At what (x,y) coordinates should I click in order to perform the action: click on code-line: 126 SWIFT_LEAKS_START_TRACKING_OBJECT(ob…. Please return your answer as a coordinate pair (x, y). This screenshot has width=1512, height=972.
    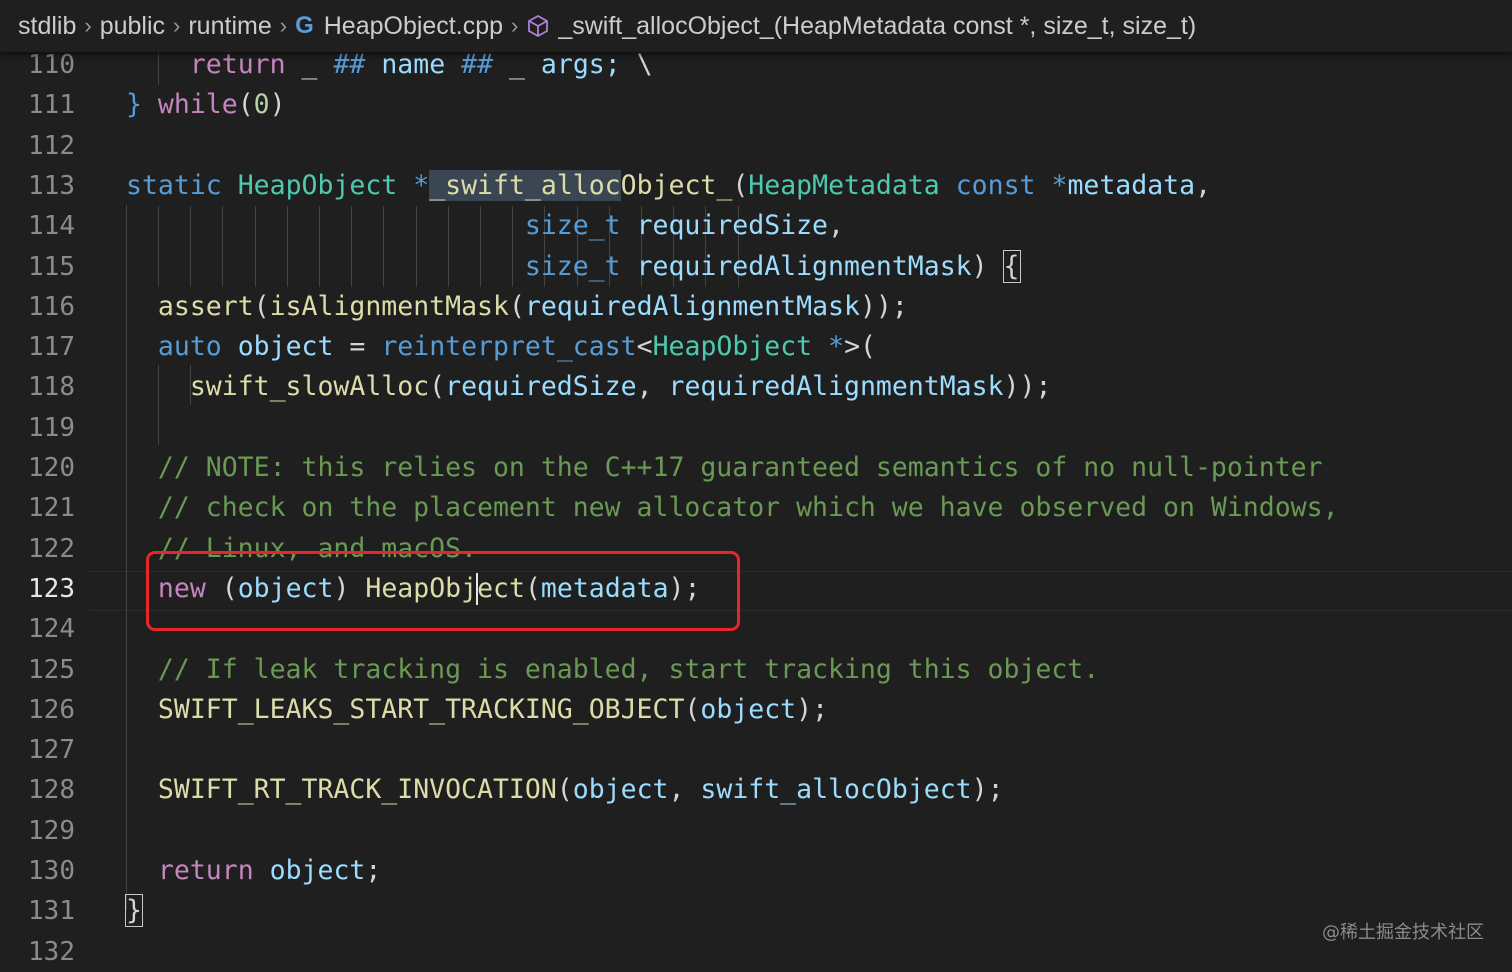
    Looking at the image, I should click on (756, 710).